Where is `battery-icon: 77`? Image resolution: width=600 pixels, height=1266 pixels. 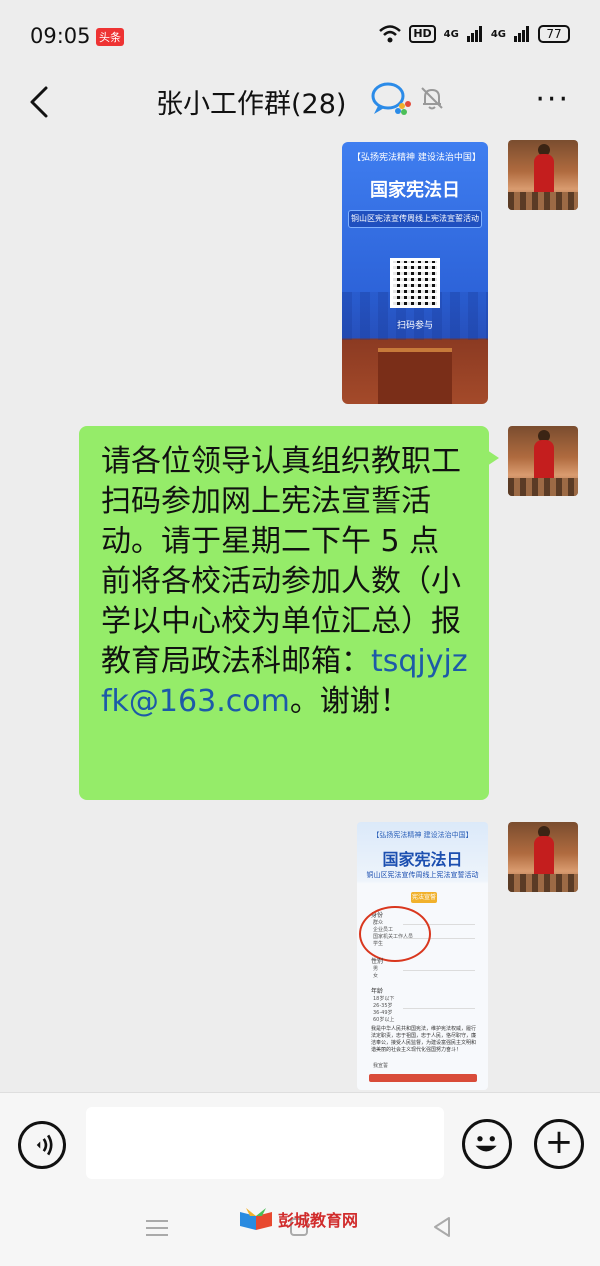
battery-icon: 77 is located at coordinates (554, 34).